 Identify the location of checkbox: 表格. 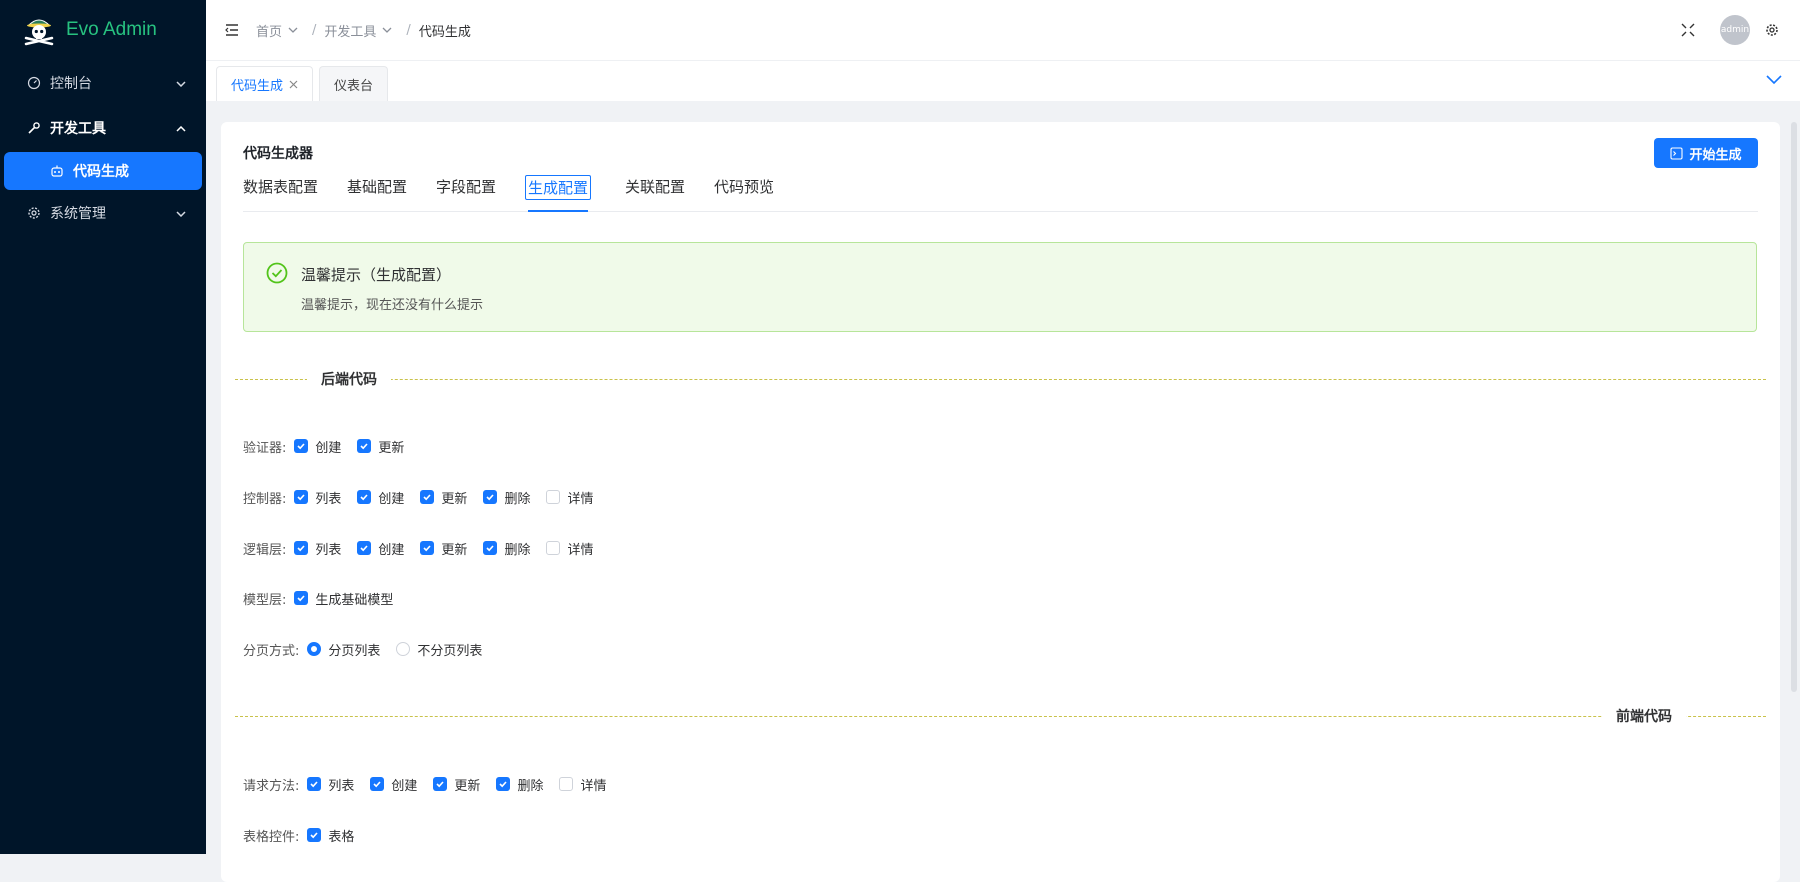
(330, 835).